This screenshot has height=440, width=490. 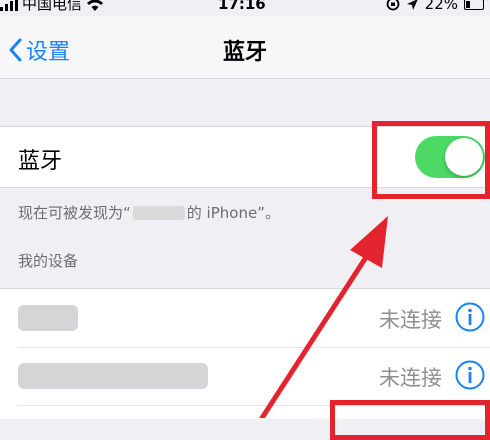 What do you see at coordinates (233, 213) in the screenshot?
I see `discoverable-suffix: 的 iPhone”。` at bounding box center [233, 213].